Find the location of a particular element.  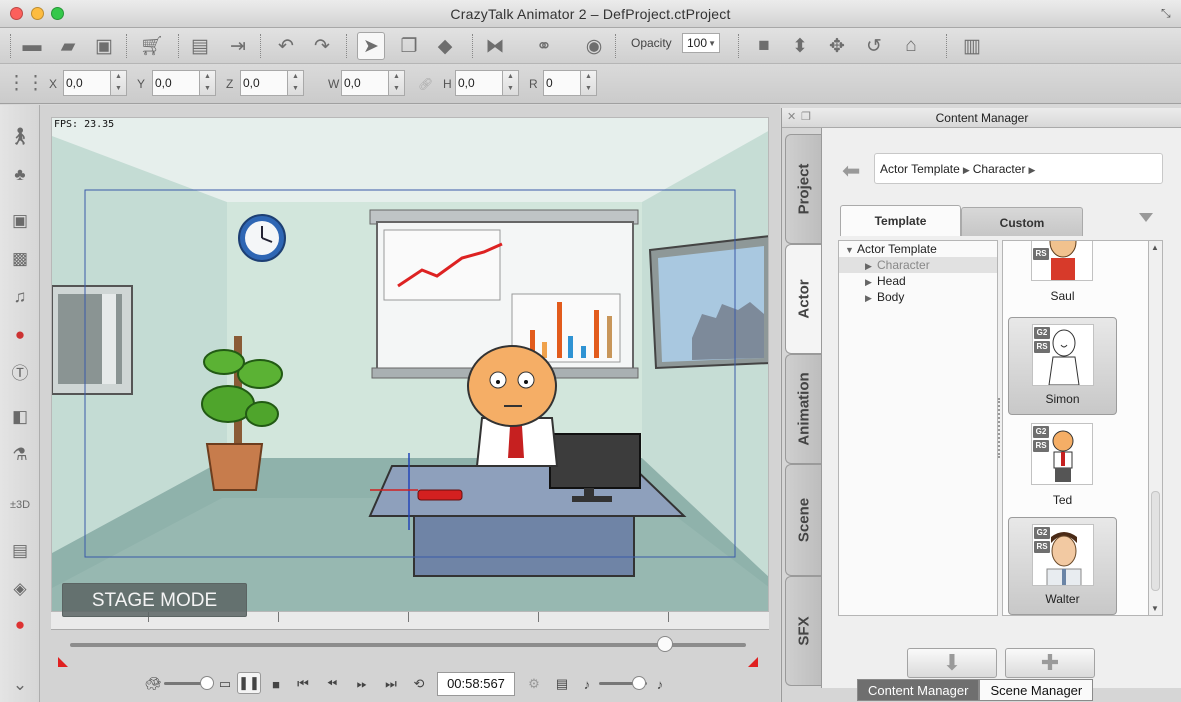

align-icon: ▥ is located at coordinates (972, 46).